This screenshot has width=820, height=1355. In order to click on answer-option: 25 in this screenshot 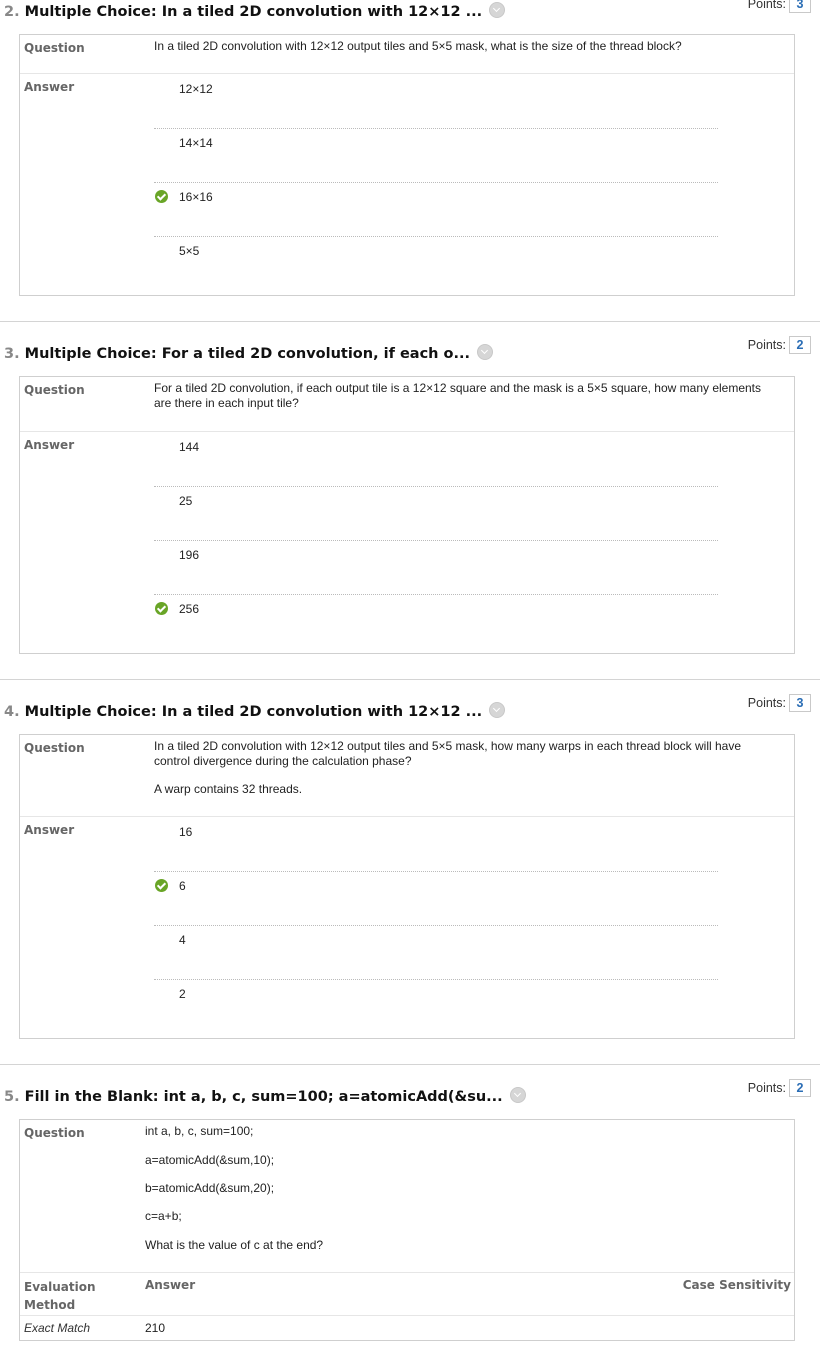, I will do `click(436, 514)`.